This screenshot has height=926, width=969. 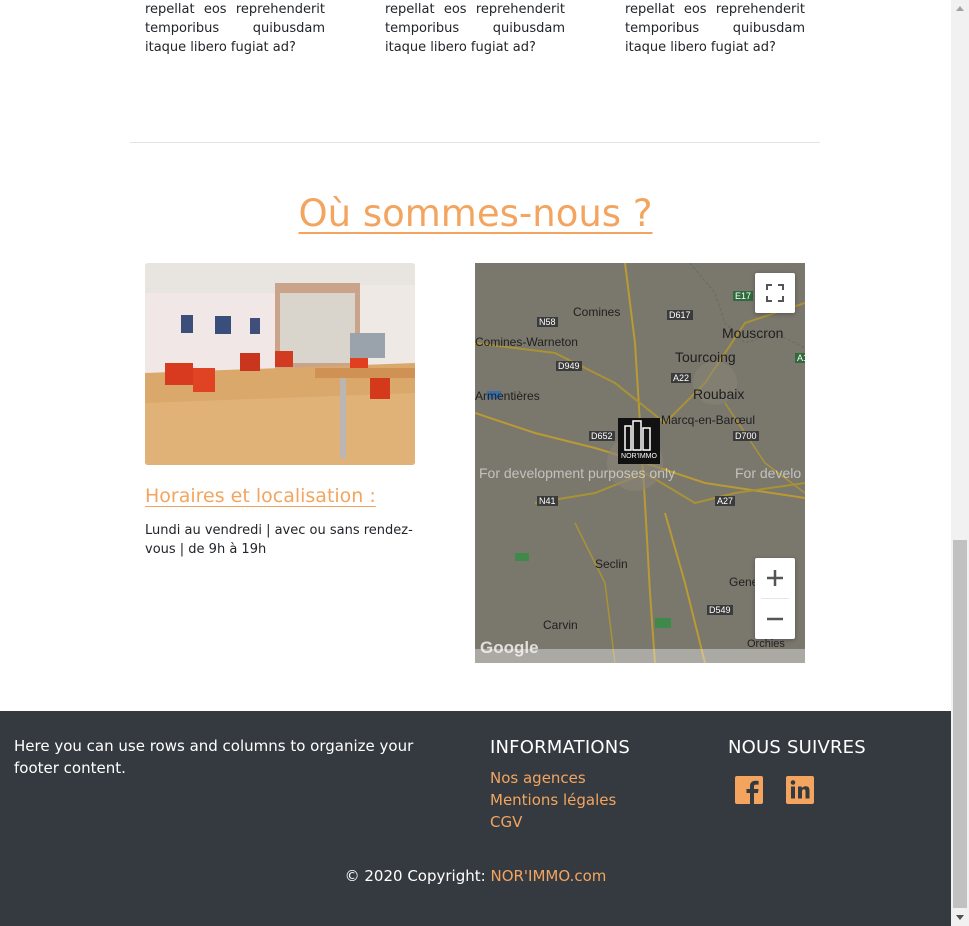 I want to click on footer-link-cgv: CGV, so click(x=553, y=822).